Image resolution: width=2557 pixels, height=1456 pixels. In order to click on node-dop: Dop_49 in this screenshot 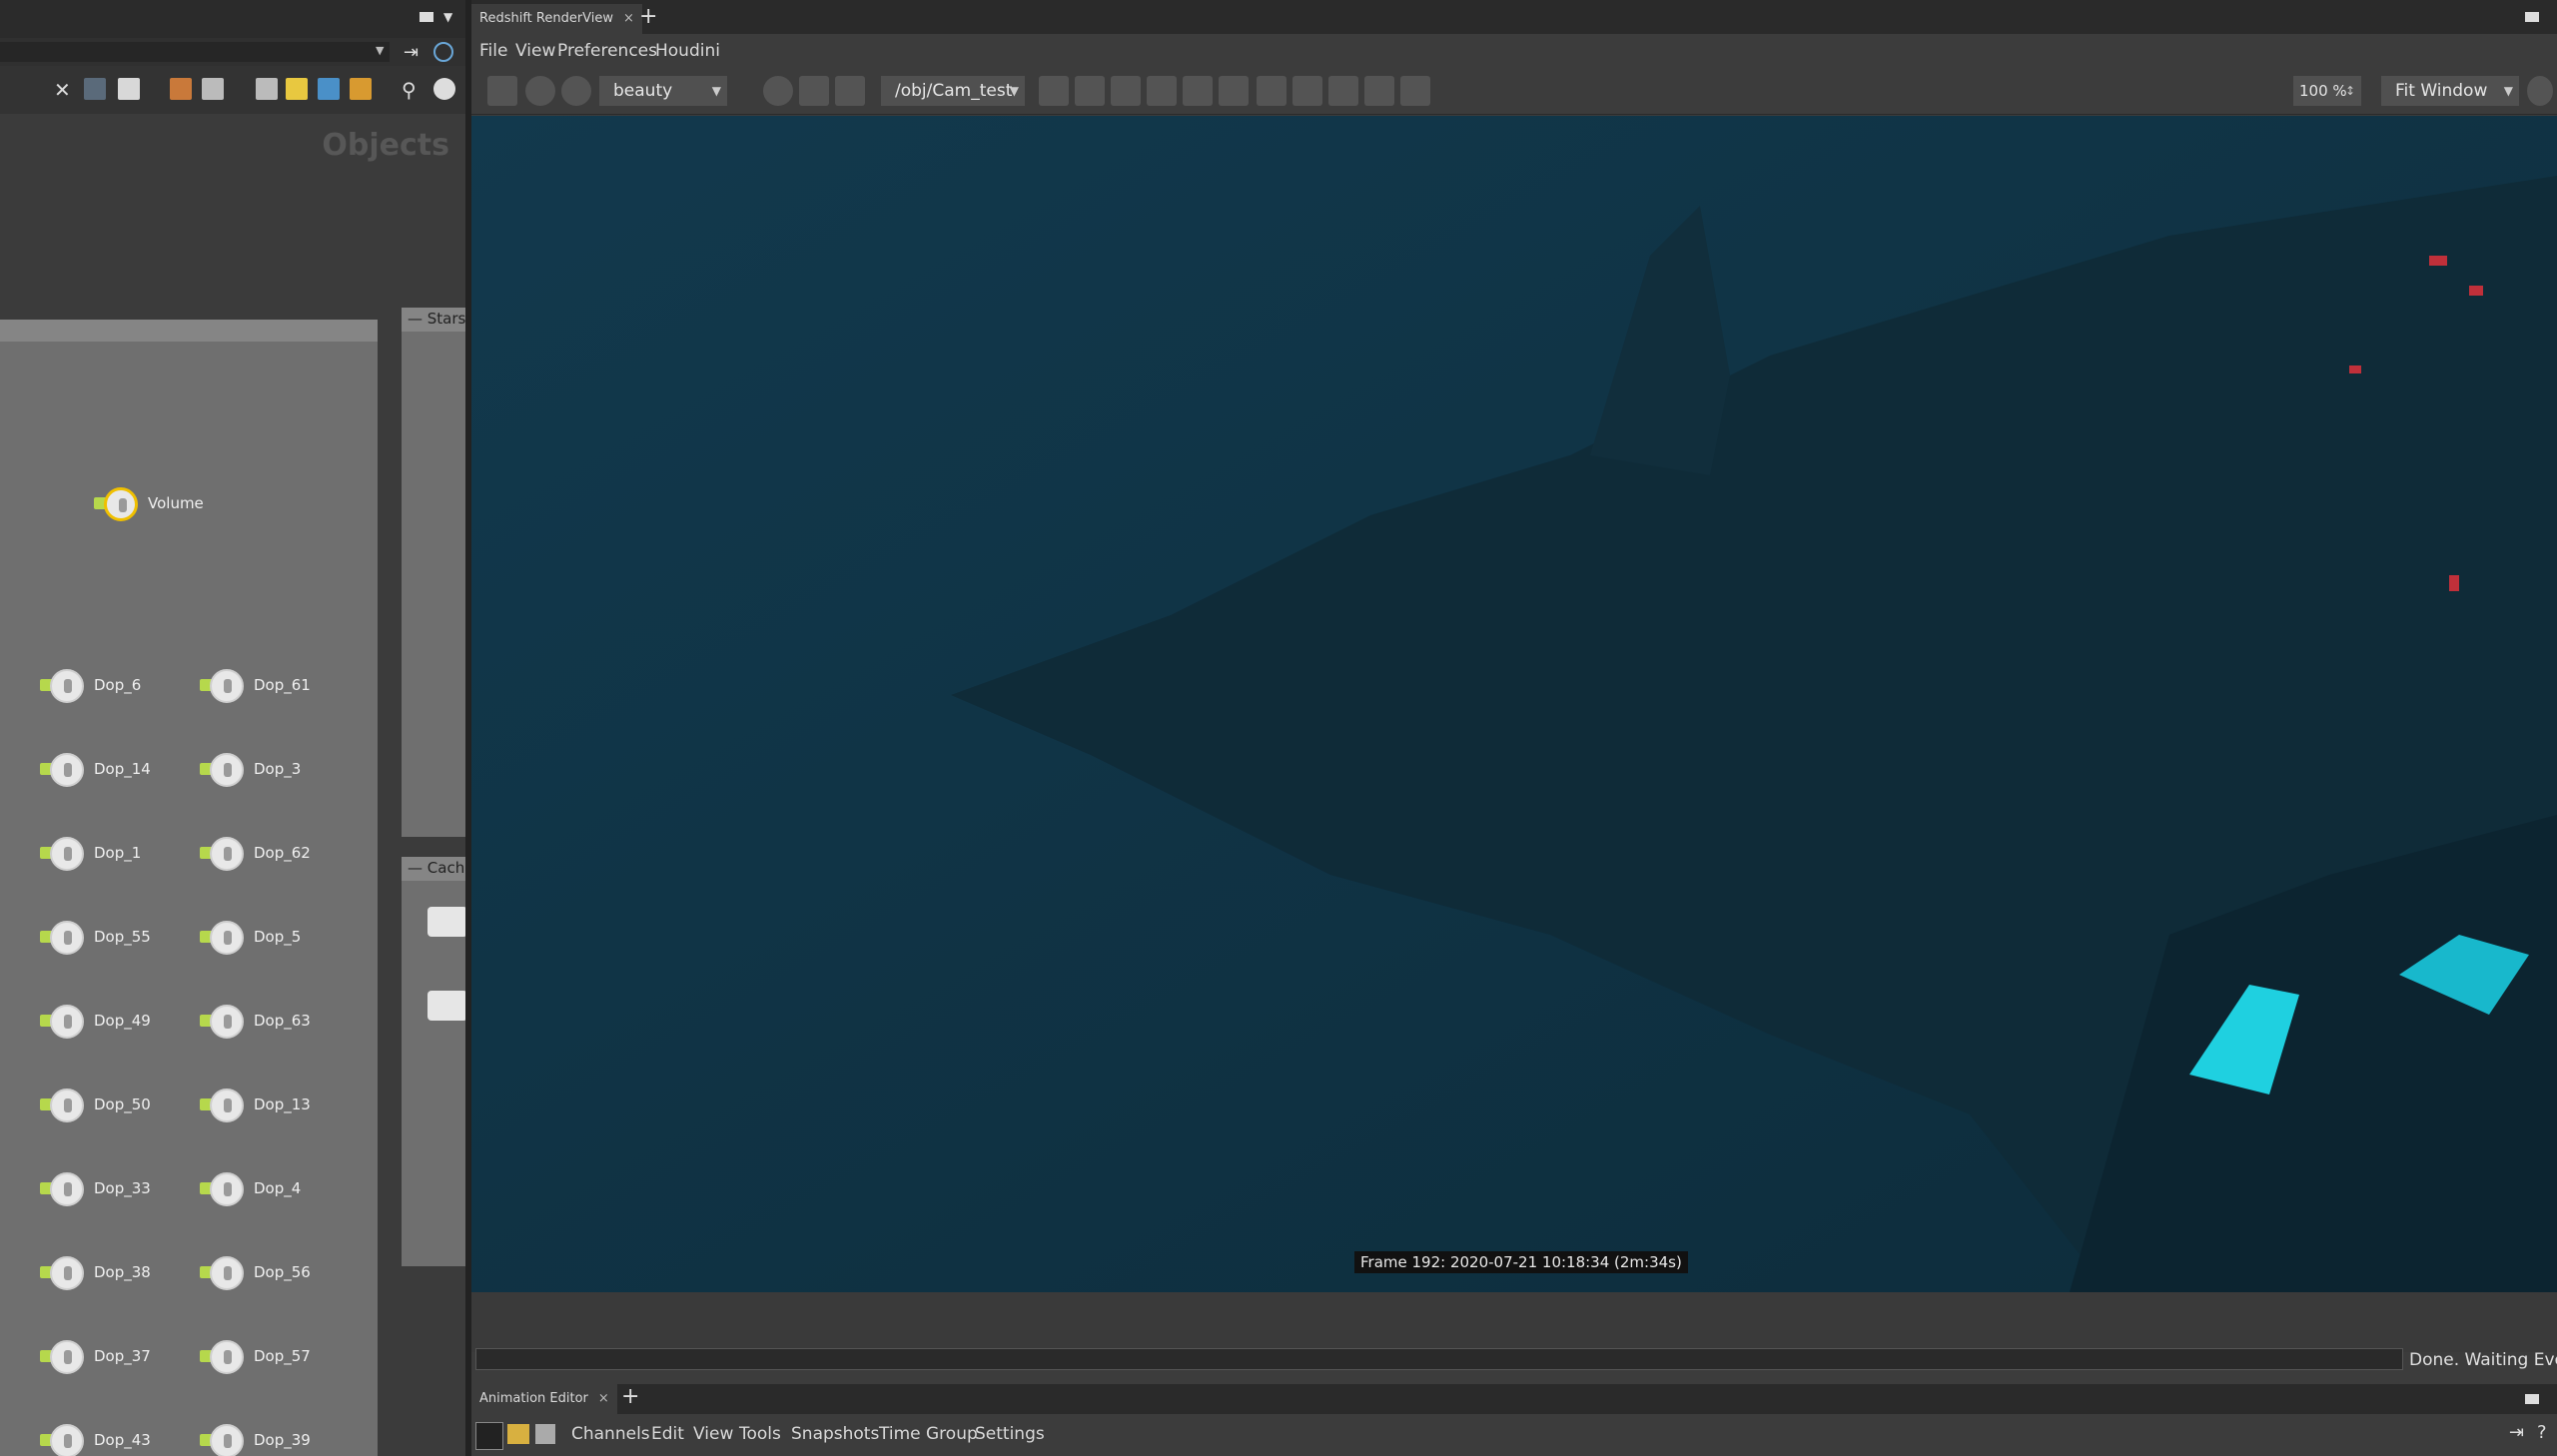, I will do `click(120, 1023)`.